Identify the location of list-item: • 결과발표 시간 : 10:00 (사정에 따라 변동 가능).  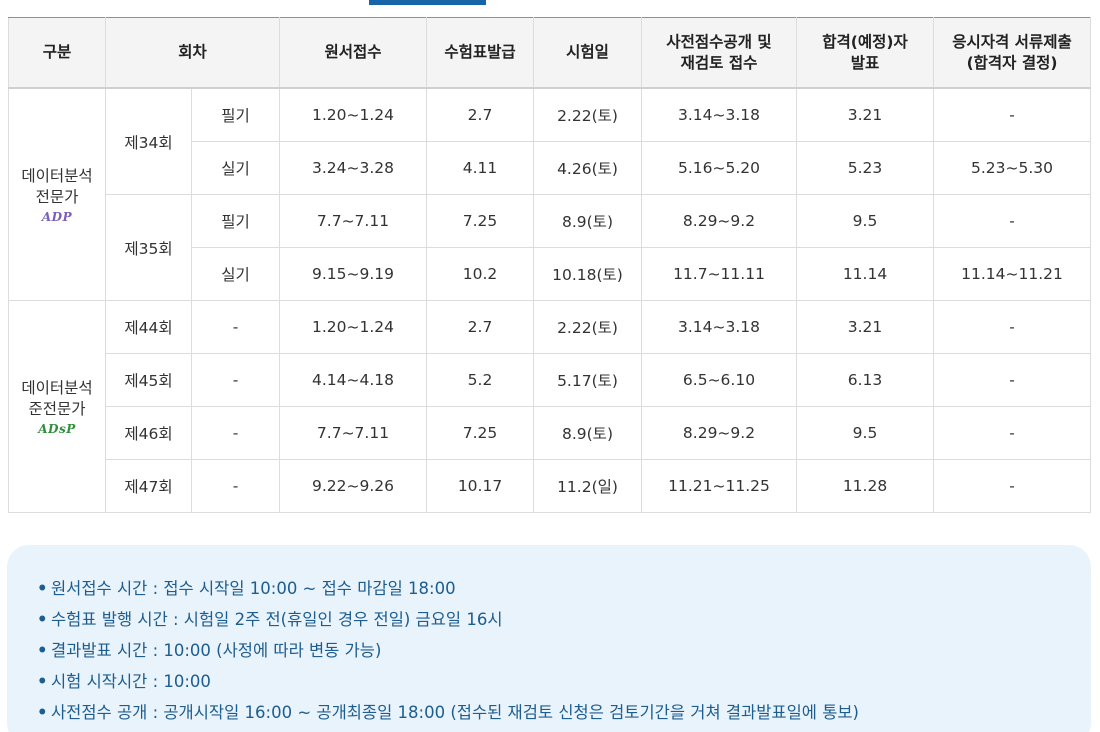
(564, 650).